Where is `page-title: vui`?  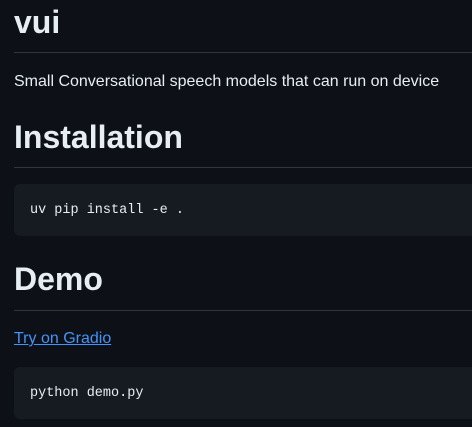
page-title: vui is located at coordinates (37, 22).